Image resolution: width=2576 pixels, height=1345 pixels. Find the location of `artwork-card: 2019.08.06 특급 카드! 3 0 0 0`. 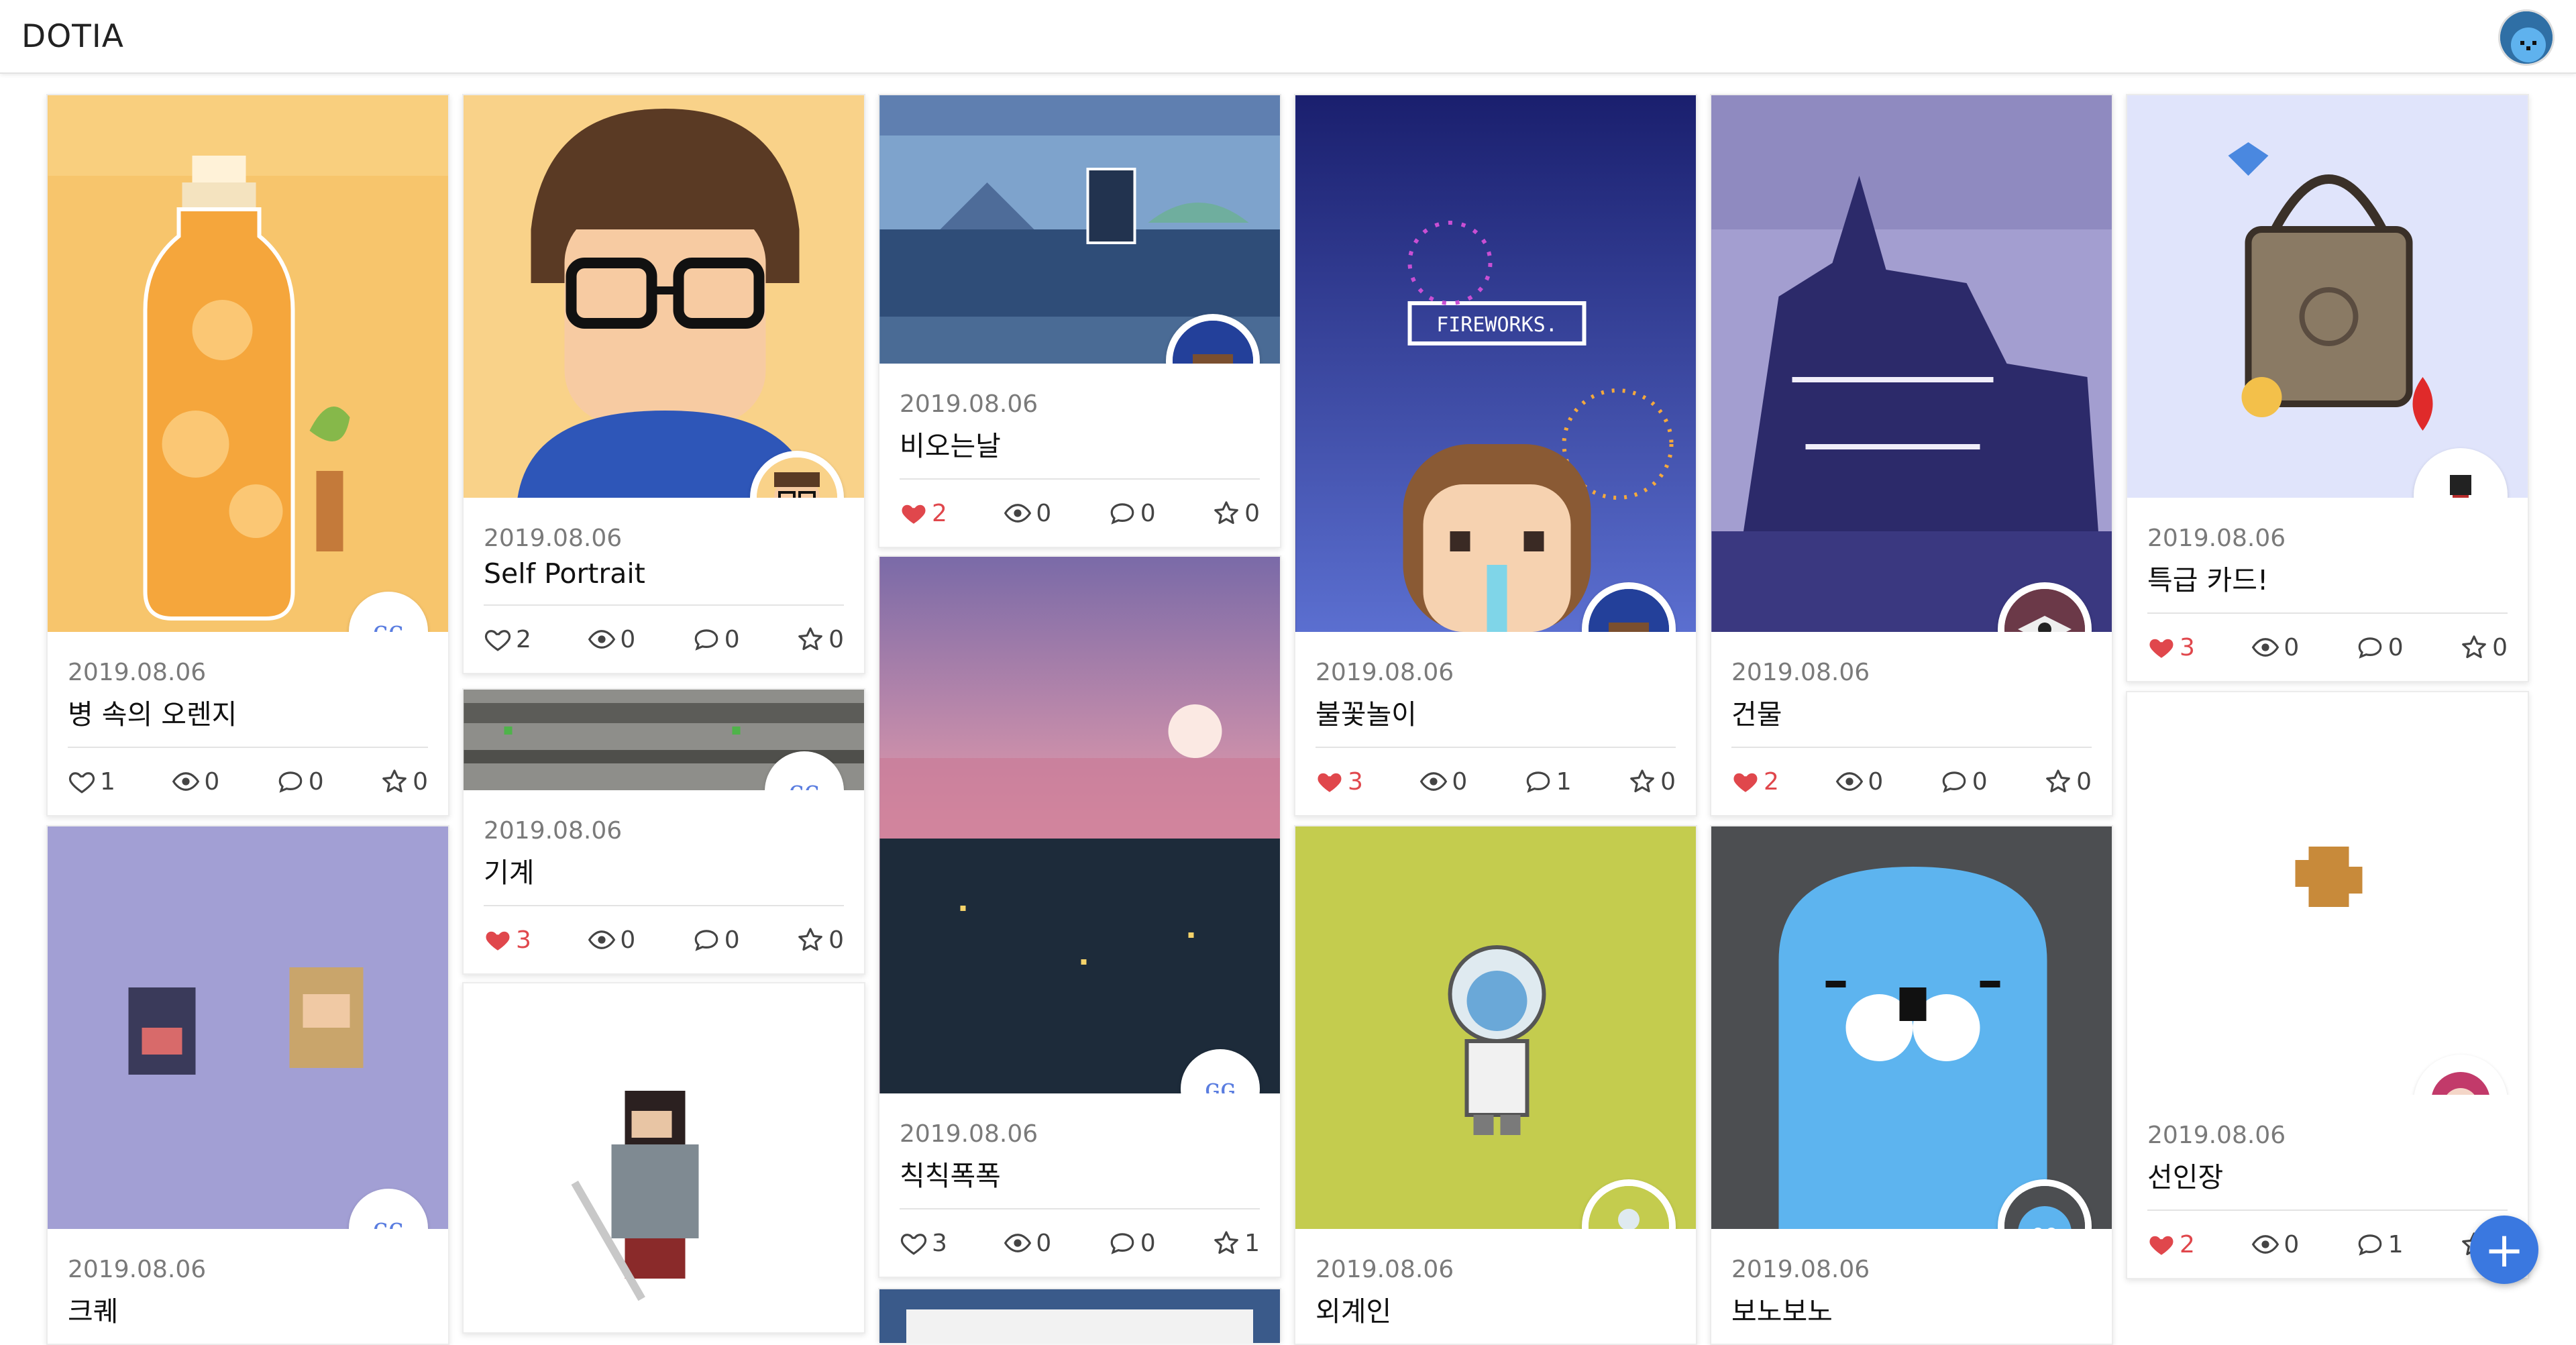

artwork-card: 2019.08.06 특급 카드! 3 0 0 0 is located at coordinates (2327, 388).